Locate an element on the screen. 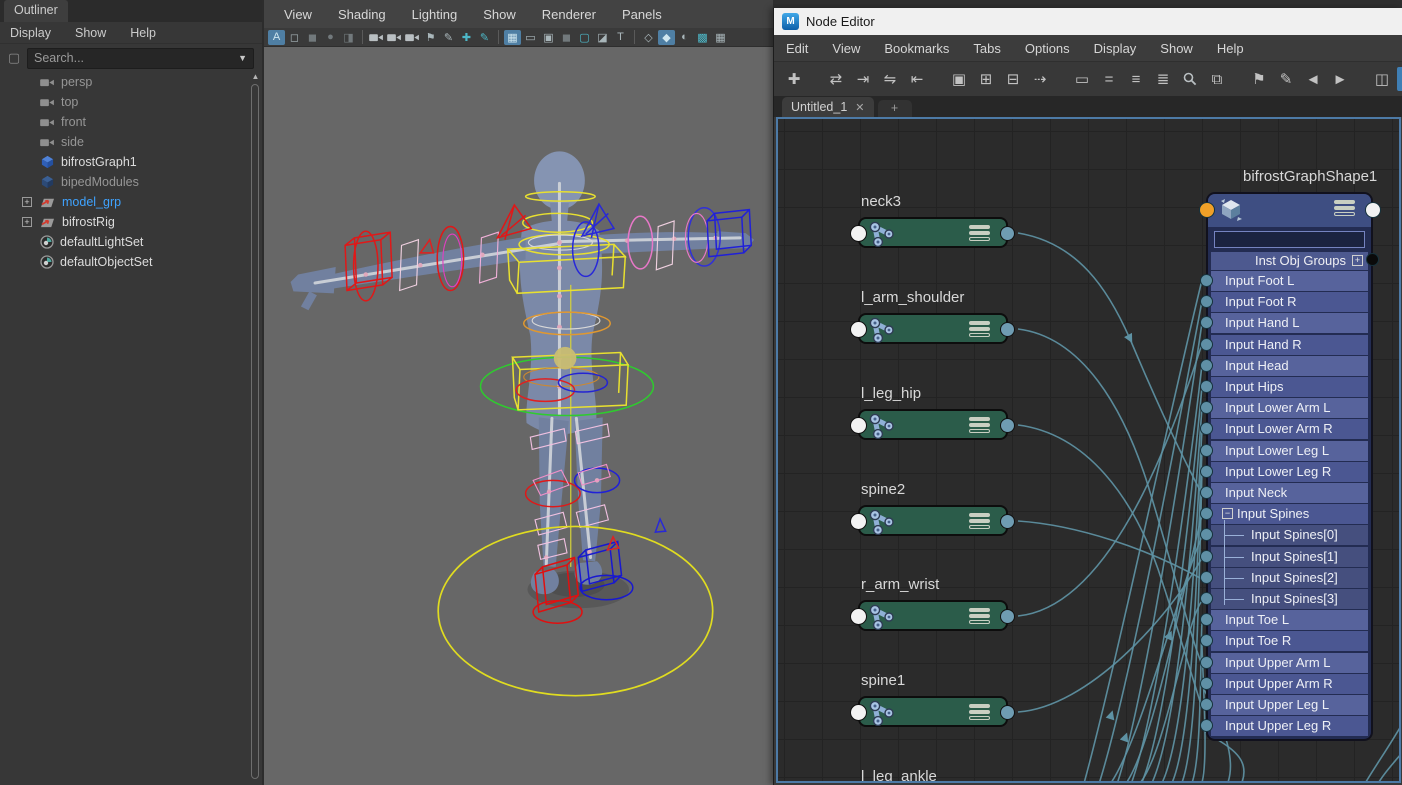 This screenshot has width=1402, height=785. grease-pencil-icon: ✎ is located at coordinates (448, 37).